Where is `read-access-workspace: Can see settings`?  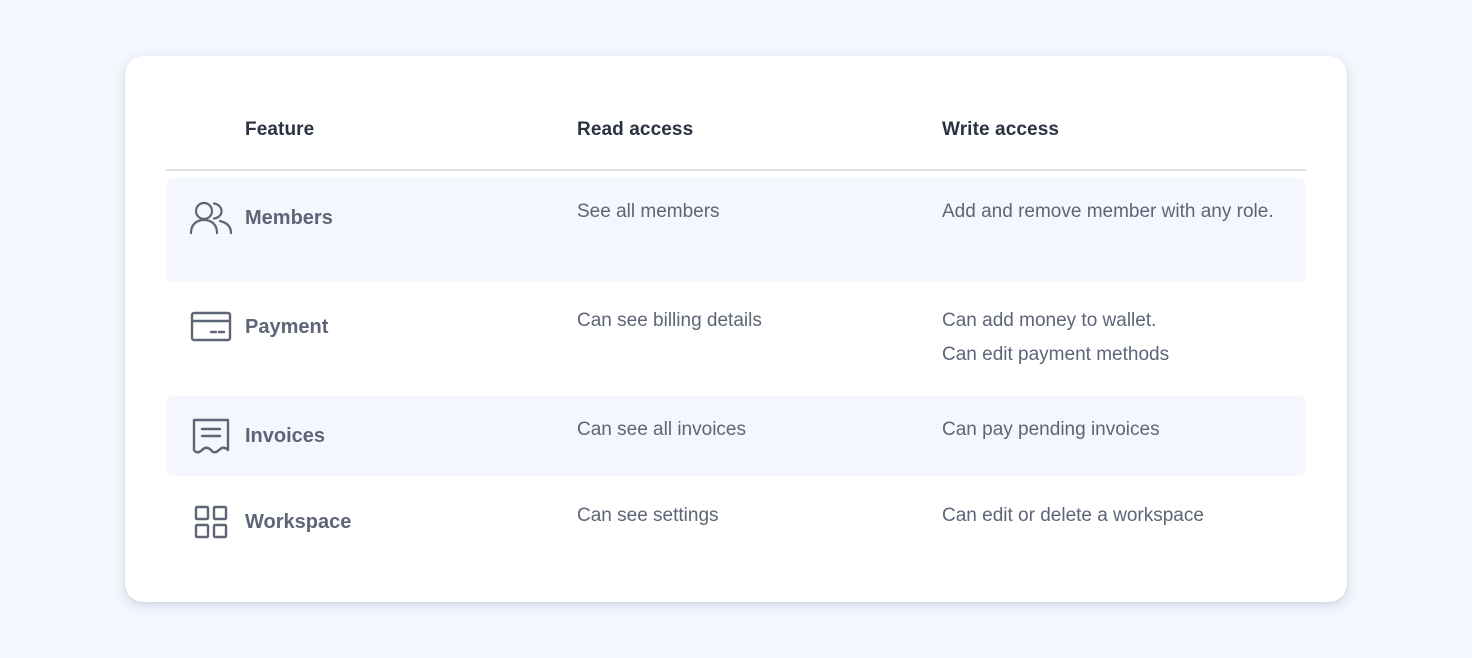
read-access-workspace: Can see settings is located at coordinates (648, 515).